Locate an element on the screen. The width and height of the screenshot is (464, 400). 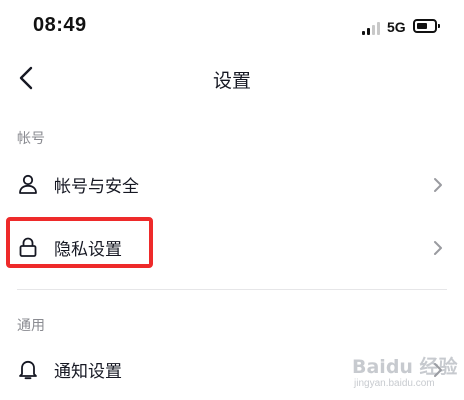
section-divider is located at coordinates (232, 289).